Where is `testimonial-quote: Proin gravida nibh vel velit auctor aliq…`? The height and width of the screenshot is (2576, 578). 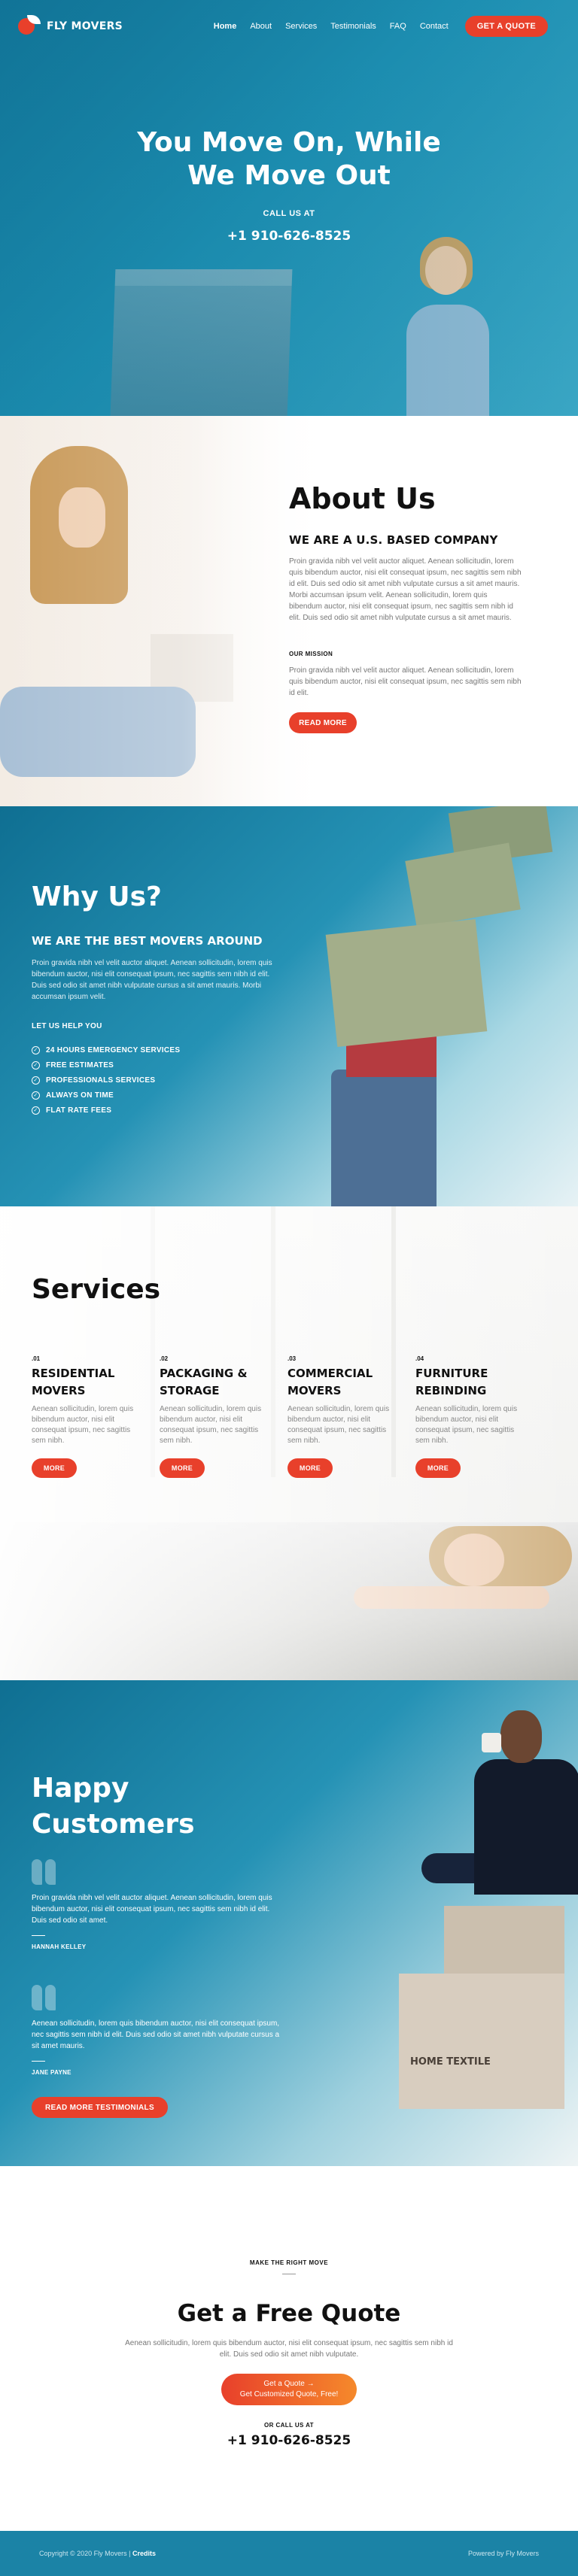
testimonial-quote: Proin gravida nibh vel velit auctor aliq… is located at coordinates (152, 1909).